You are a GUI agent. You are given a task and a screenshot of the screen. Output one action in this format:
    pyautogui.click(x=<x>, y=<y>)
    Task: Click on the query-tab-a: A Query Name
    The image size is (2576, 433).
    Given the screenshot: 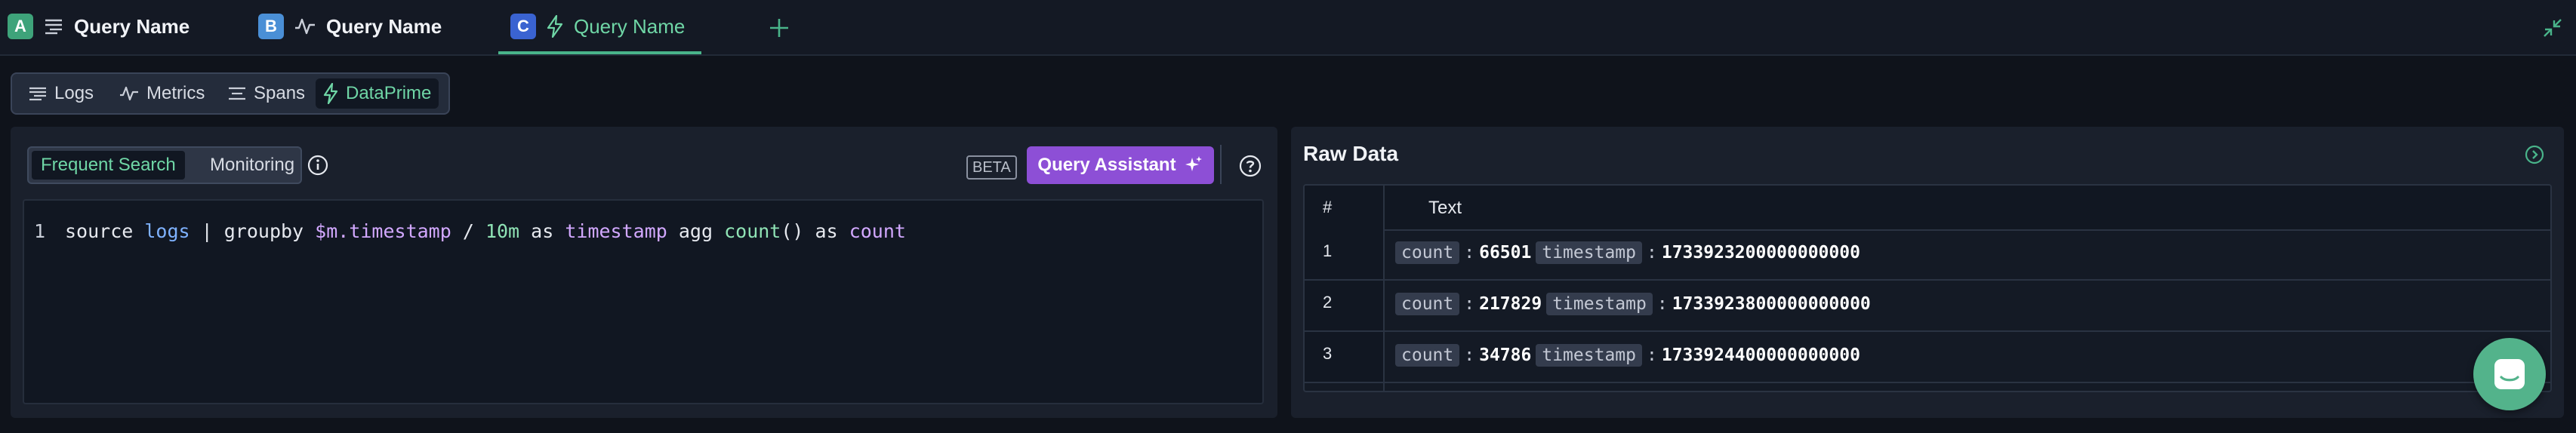 What is the action you would take?
    pyautogui.click(x=99, y=26)
    